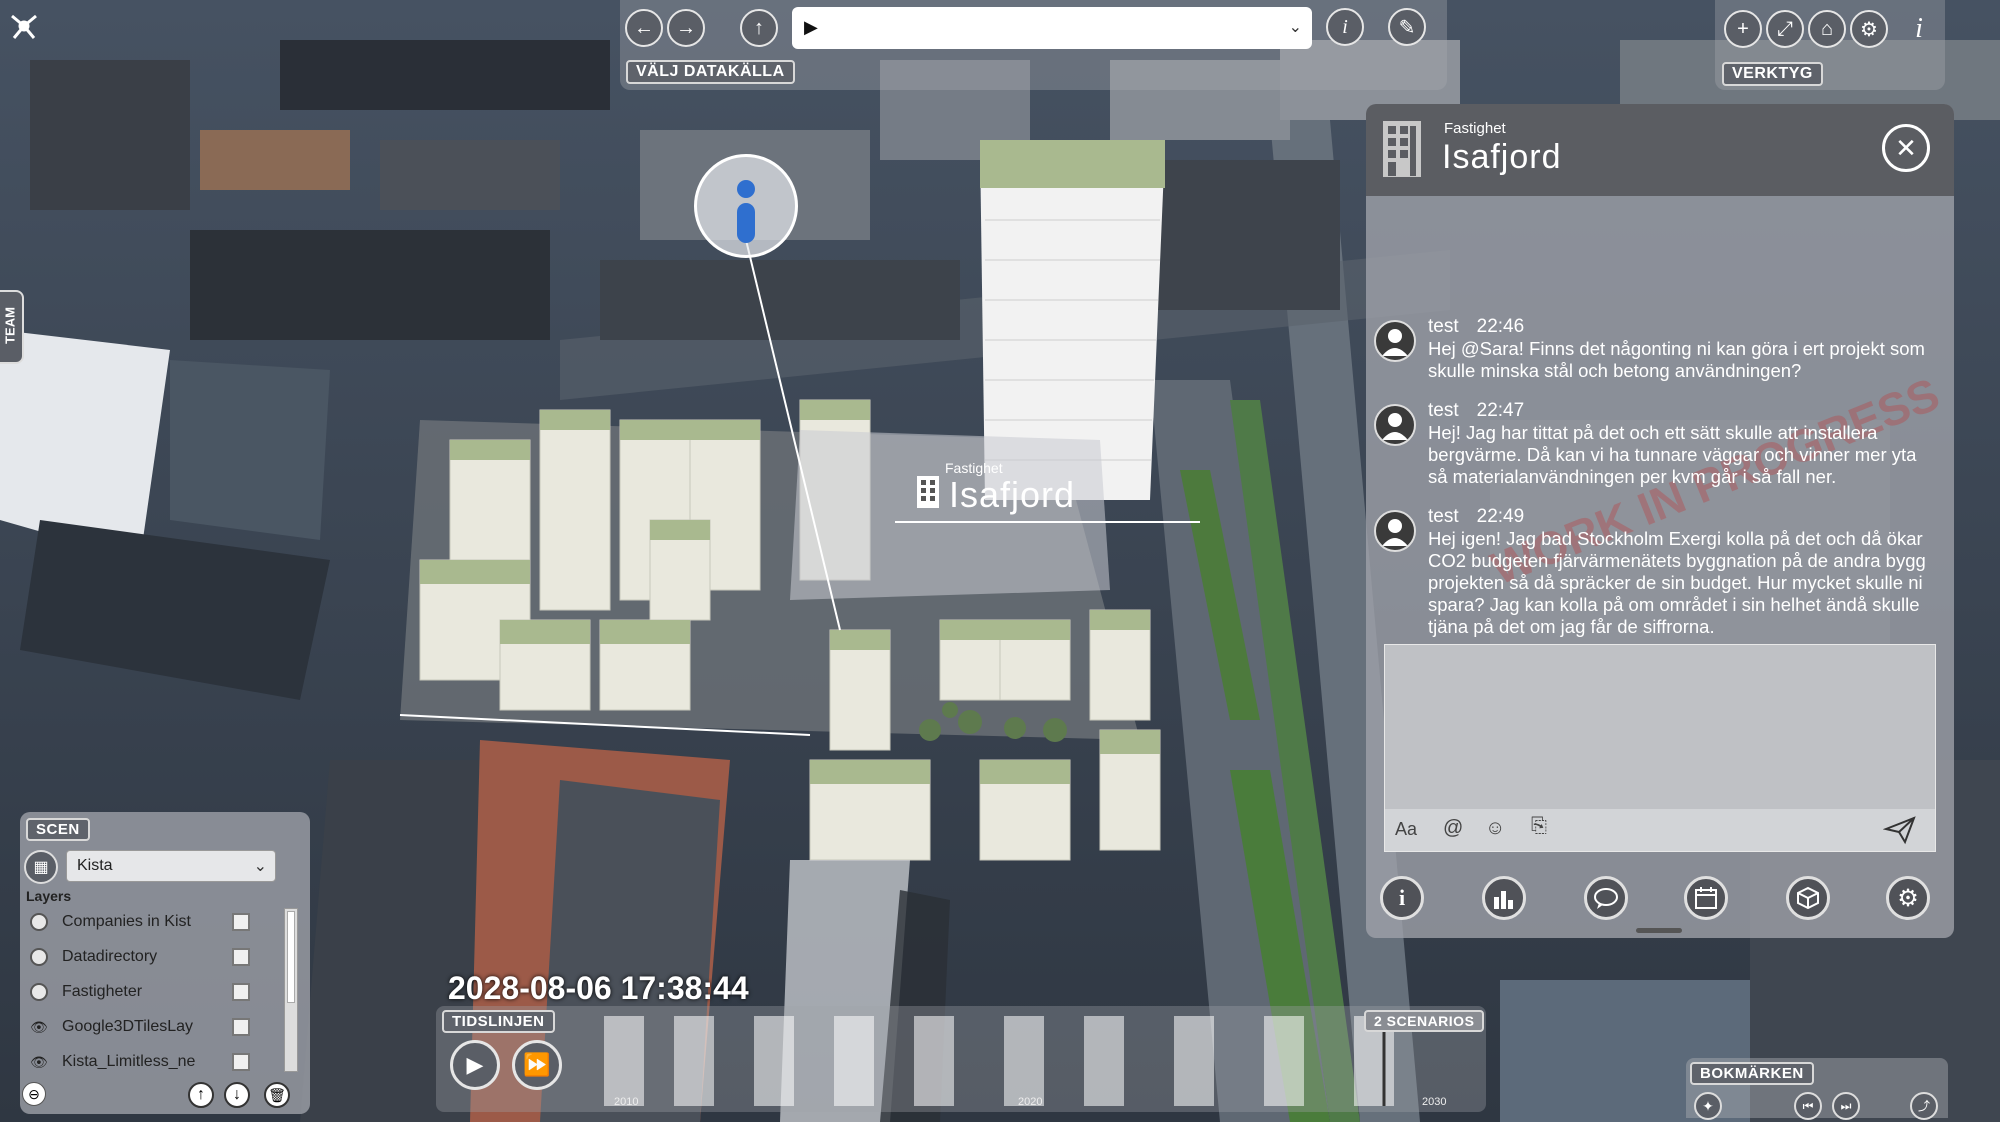 This screenshot has height=1122, width=2000. I want to click on attach-icon: ⎘, so click(1539, 826).